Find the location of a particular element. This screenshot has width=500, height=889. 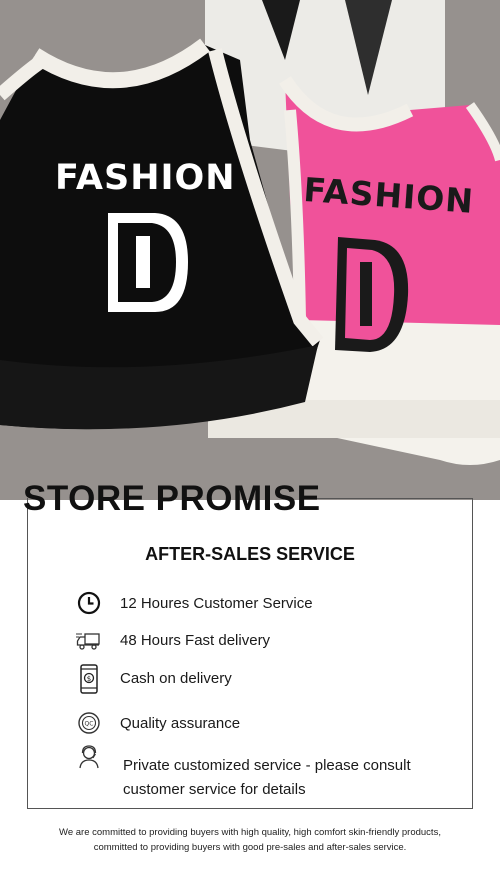

store-promise-title: STORE PROMISE is located at coordinates (172, 498).